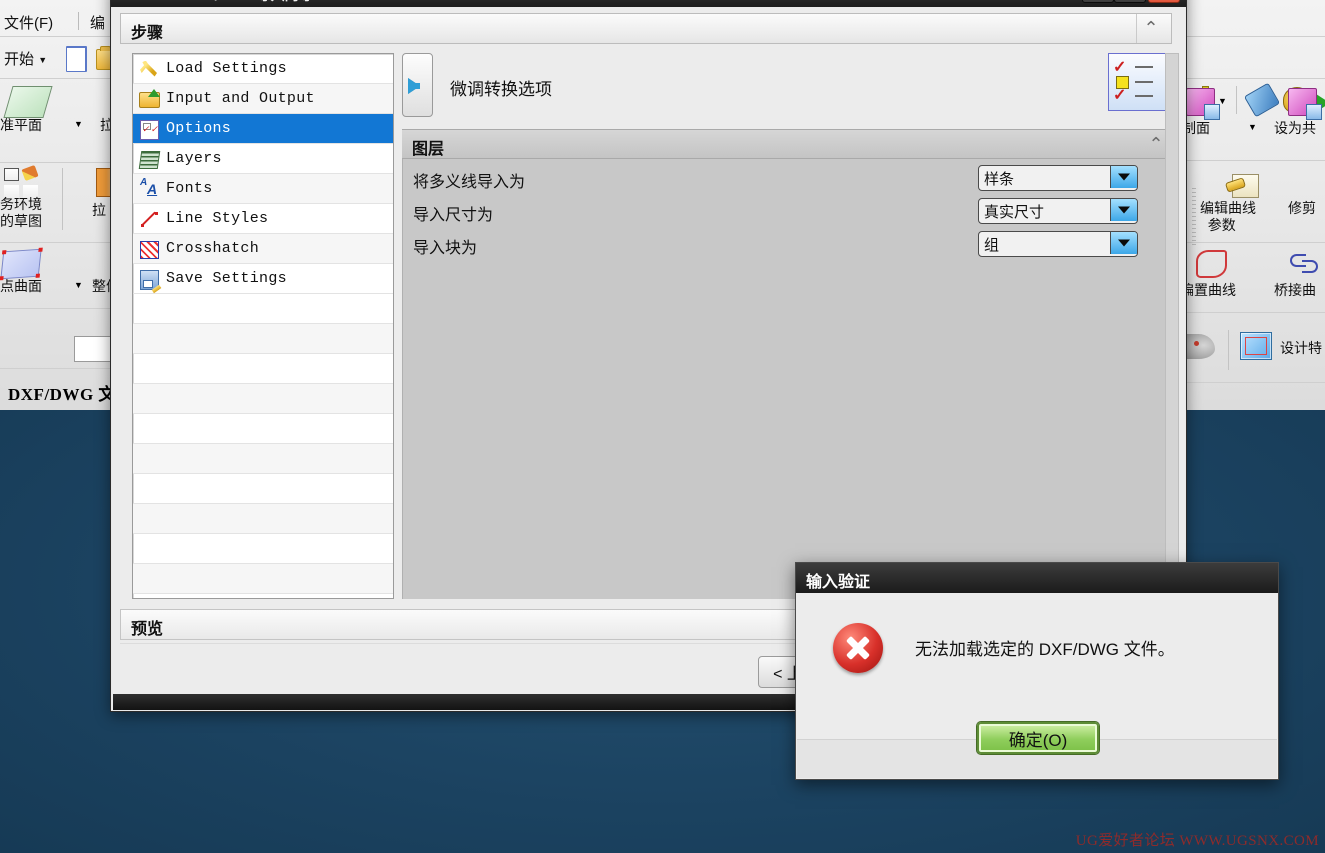  What do you see at coordinates (226, 278) in the screenshot?
I see `step-label-save-settings: Save Settings` at bounding box center [226, 278].